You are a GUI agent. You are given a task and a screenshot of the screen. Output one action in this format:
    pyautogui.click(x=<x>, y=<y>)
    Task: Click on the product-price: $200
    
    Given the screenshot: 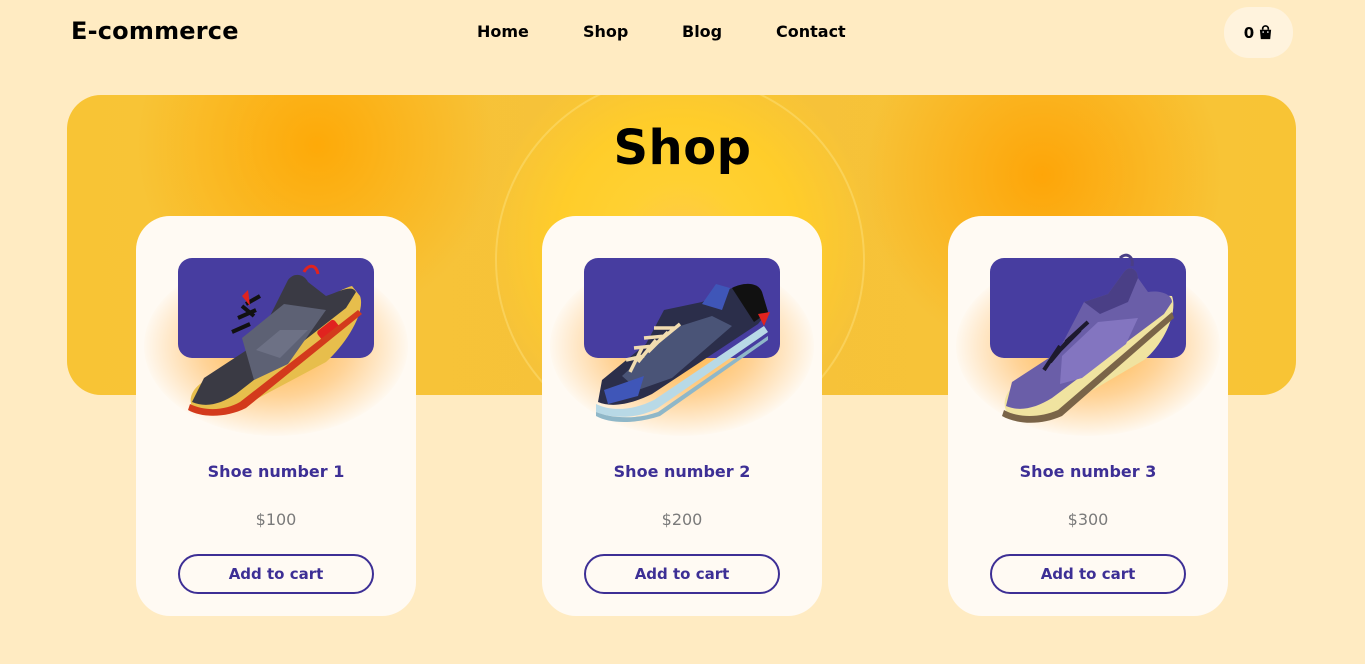 What is the action you would take?
    pyautogui.click(x=682, y=519)
    